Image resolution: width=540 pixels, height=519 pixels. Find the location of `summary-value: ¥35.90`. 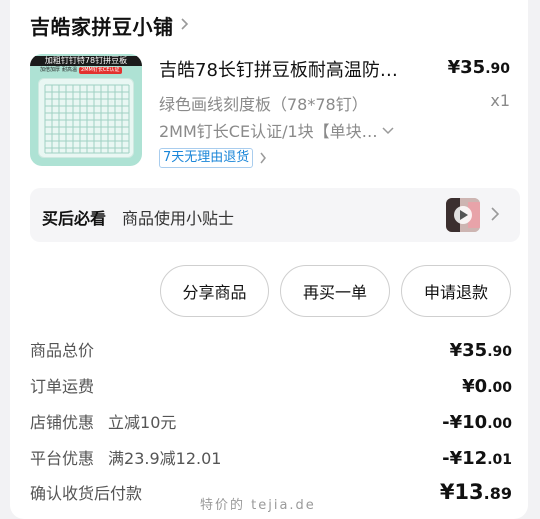

summary-value: ¥35.90 is located at coordinates (480, 350).